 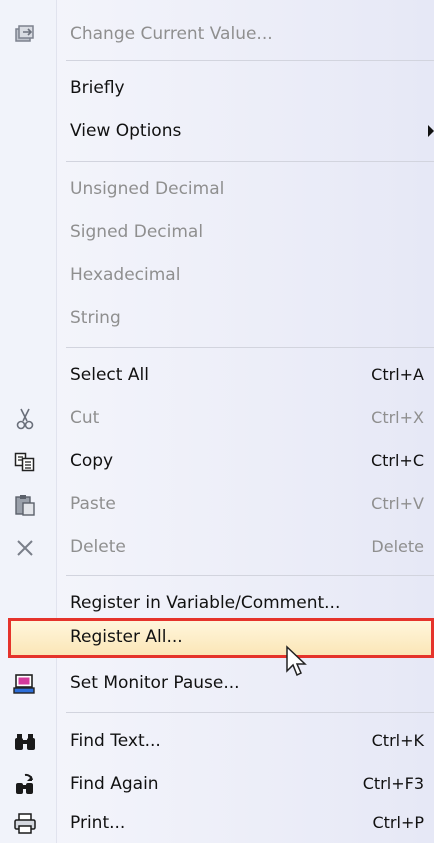 I want to click on shortcut-label: Ctrl+A, so click(x=397, y=374).